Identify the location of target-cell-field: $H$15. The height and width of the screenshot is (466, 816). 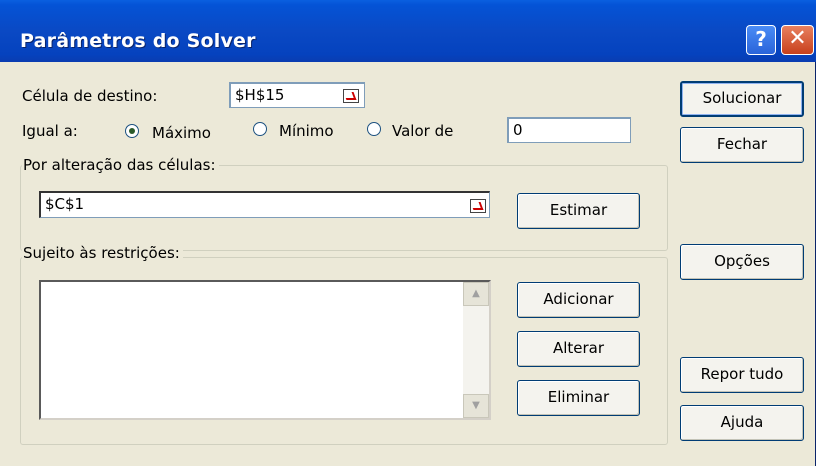
(297, 95).